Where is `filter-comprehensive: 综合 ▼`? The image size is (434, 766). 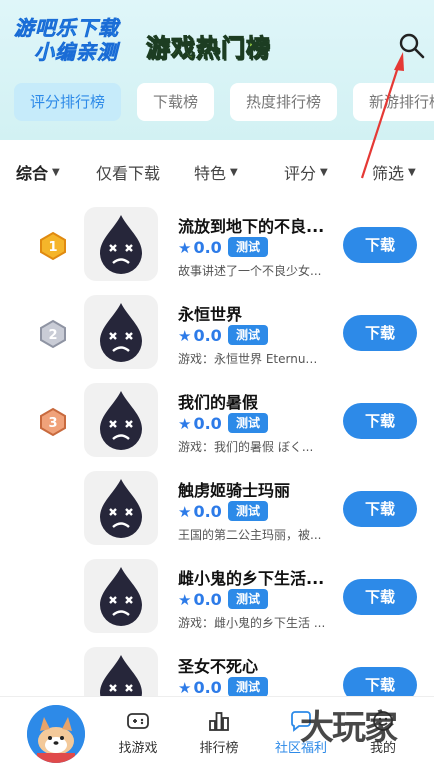
filter-comprehensive: 综合 ▼ is located at coordinates (38, 172).